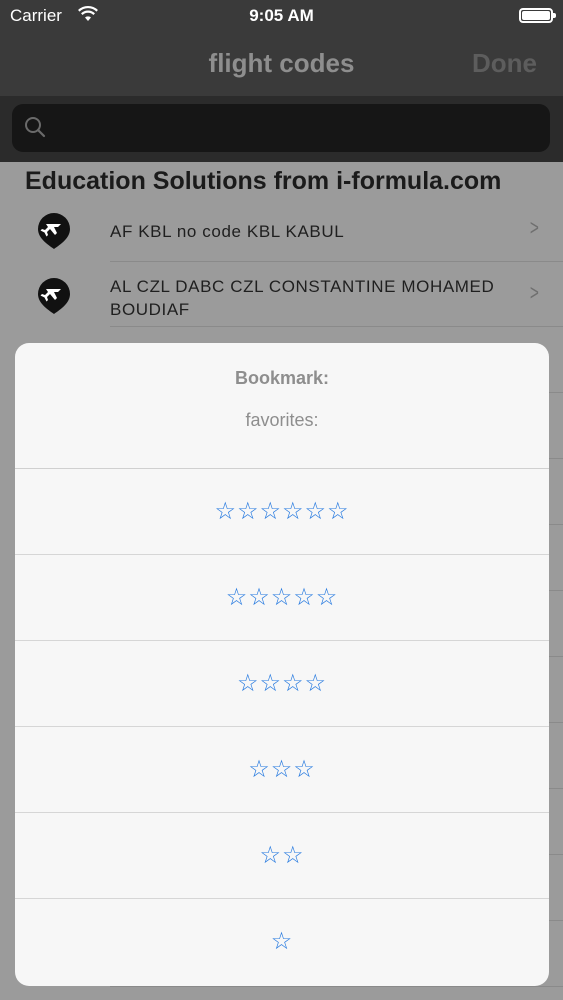 Image resolution: width=563 pixels, height=1000 pixels. What do you see at coordinates (282, 420) in the screenshot?
I see `action-sheet-subtitle: favorites:` at bounding box center [282, 420].